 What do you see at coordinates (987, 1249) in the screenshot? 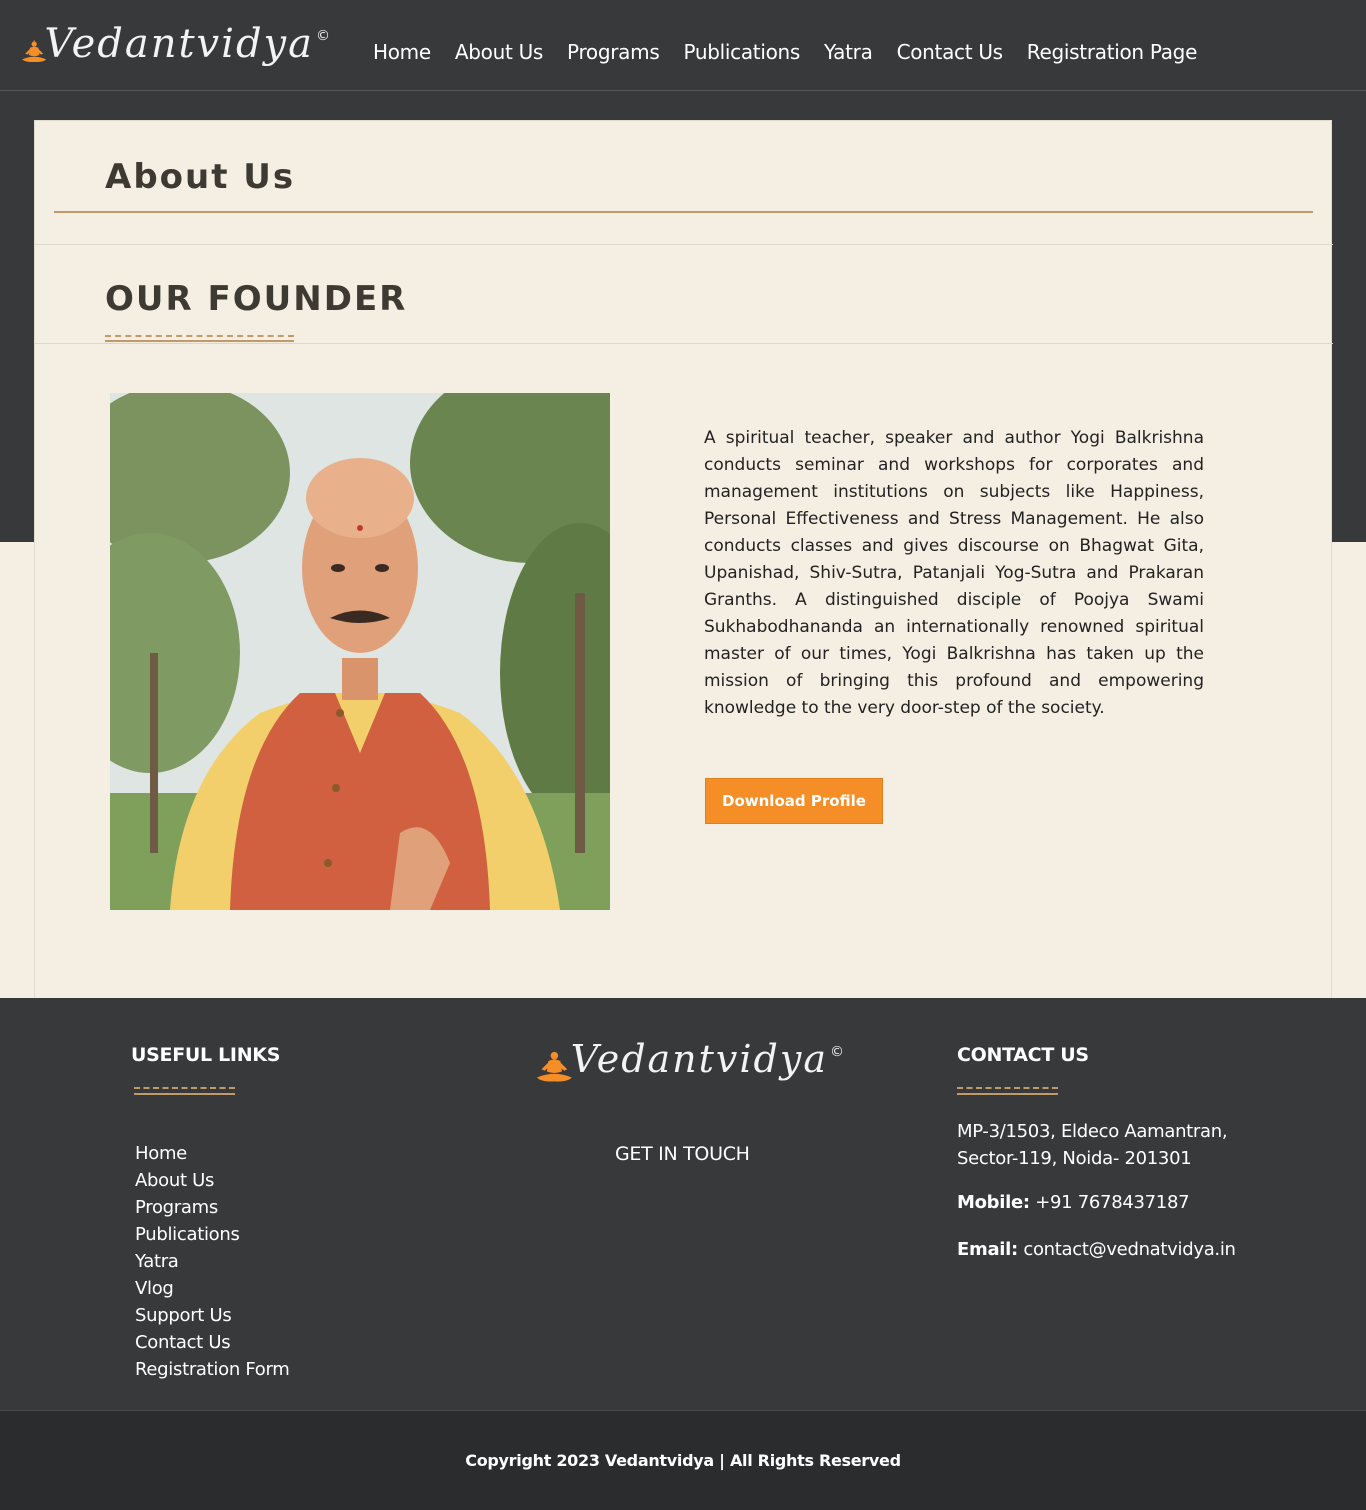
I see `email-label: Email:` at bounding box center [987, 1249].